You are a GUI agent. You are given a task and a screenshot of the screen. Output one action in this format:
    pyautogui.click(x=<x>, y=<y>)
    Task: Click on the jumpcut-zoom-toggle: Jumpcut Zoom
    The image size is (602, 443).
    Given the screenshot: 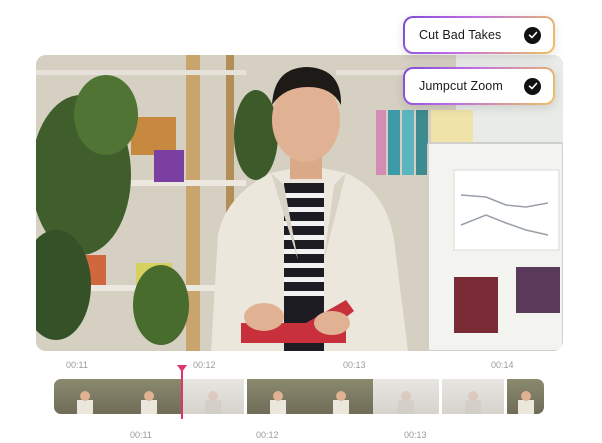 What is the action you would take?
    pyautogui.click(x=479, y=86)
    